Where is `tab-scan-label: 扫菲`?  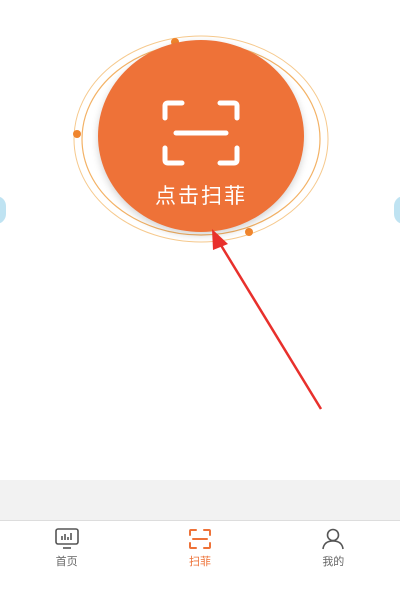
tab-scan-label: 扫菲 is located at coordinates (199, 561).